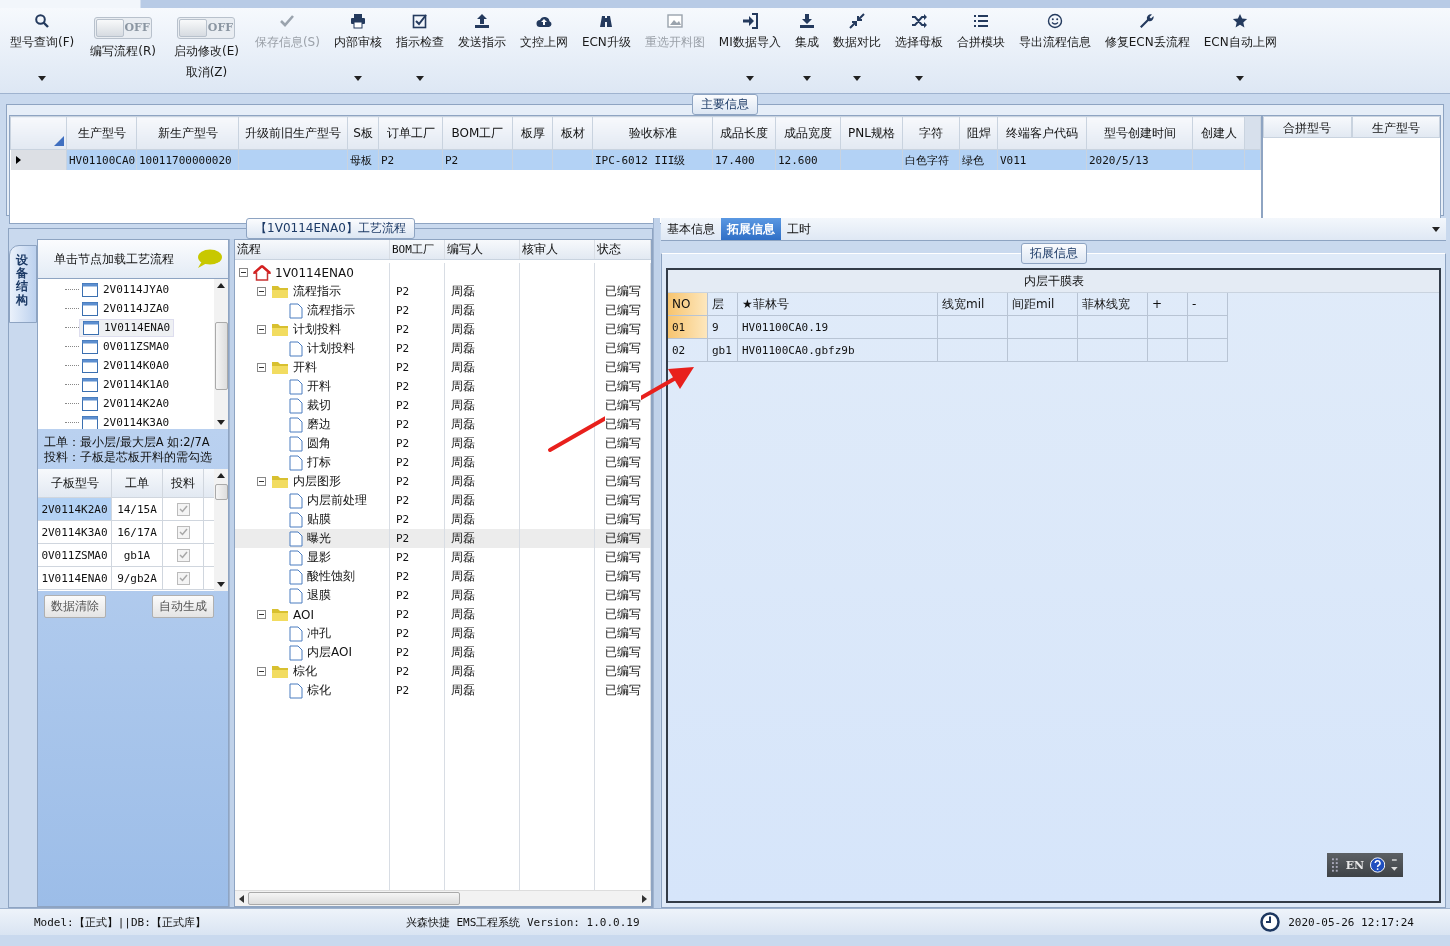  I want to click on column-header: 新生产型号, so click(187, 133).